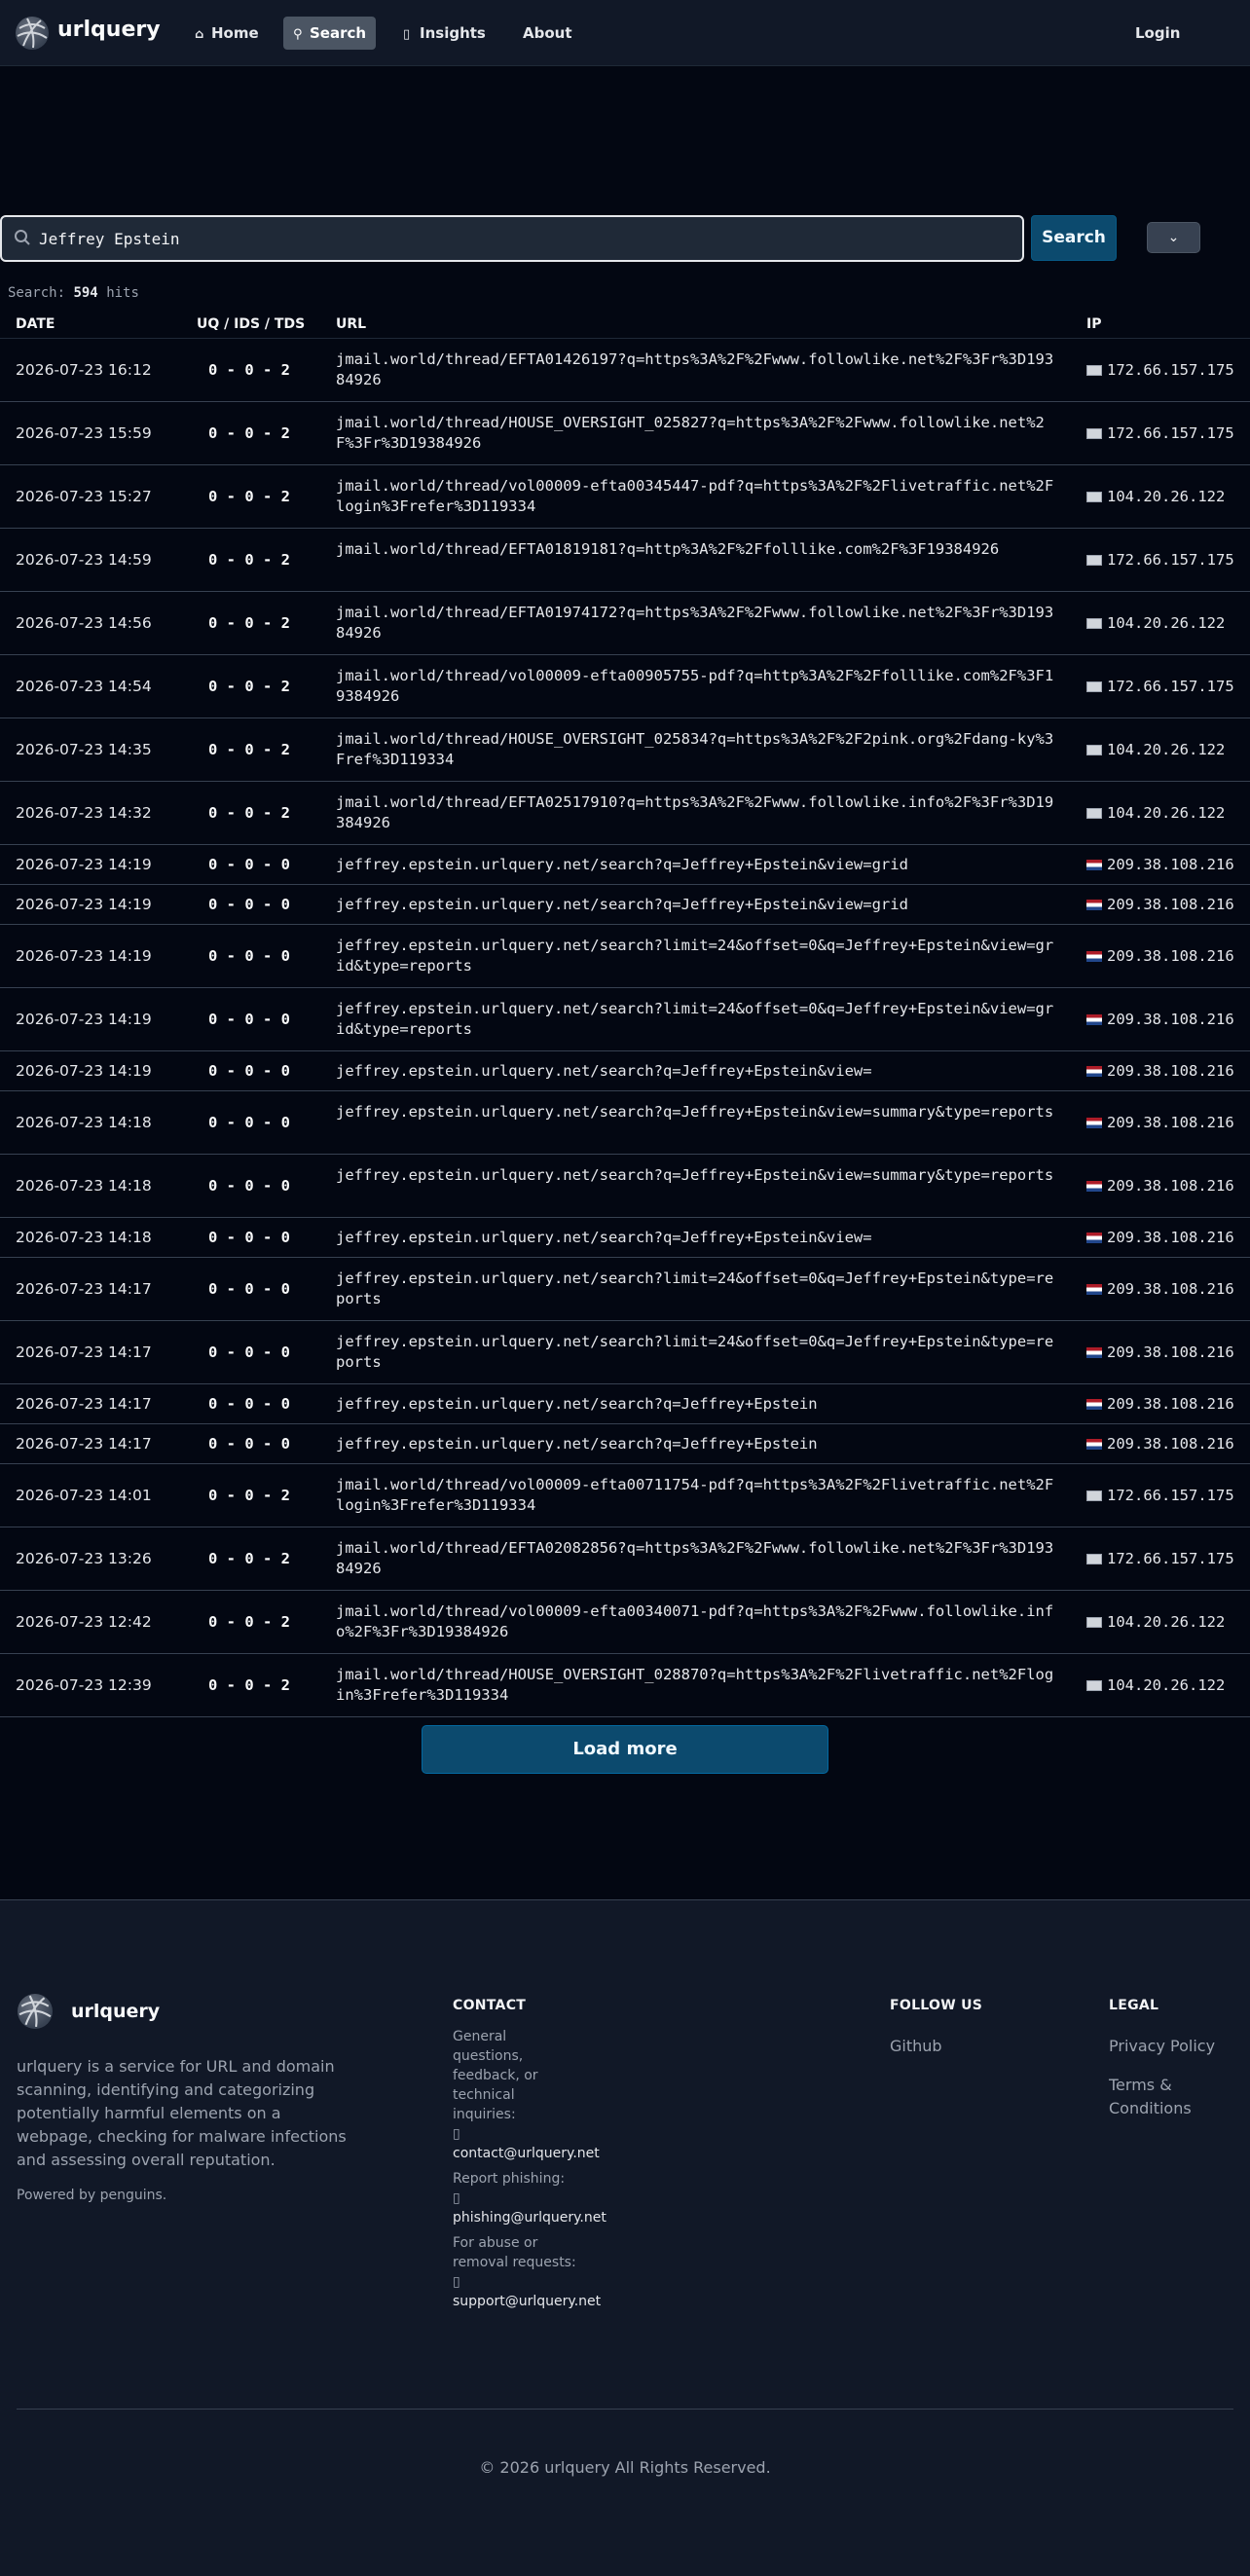 The width and height of the screenshot is (1250, 2576). I want to click on privacy-policy-link: Privacy Policy, so click(1162, 2046).